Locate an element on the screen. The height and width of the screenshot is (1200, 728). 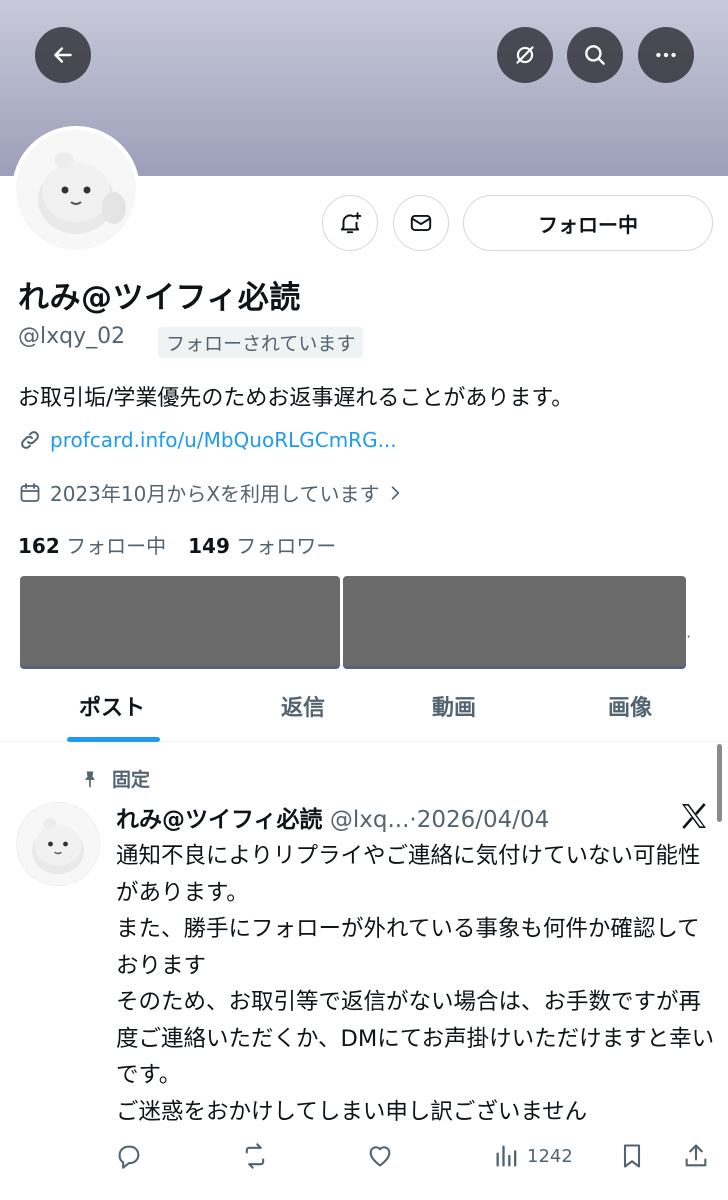
follow-stats: 162 フォロー中 149 フォロワー is located at coordinates (177, 544).